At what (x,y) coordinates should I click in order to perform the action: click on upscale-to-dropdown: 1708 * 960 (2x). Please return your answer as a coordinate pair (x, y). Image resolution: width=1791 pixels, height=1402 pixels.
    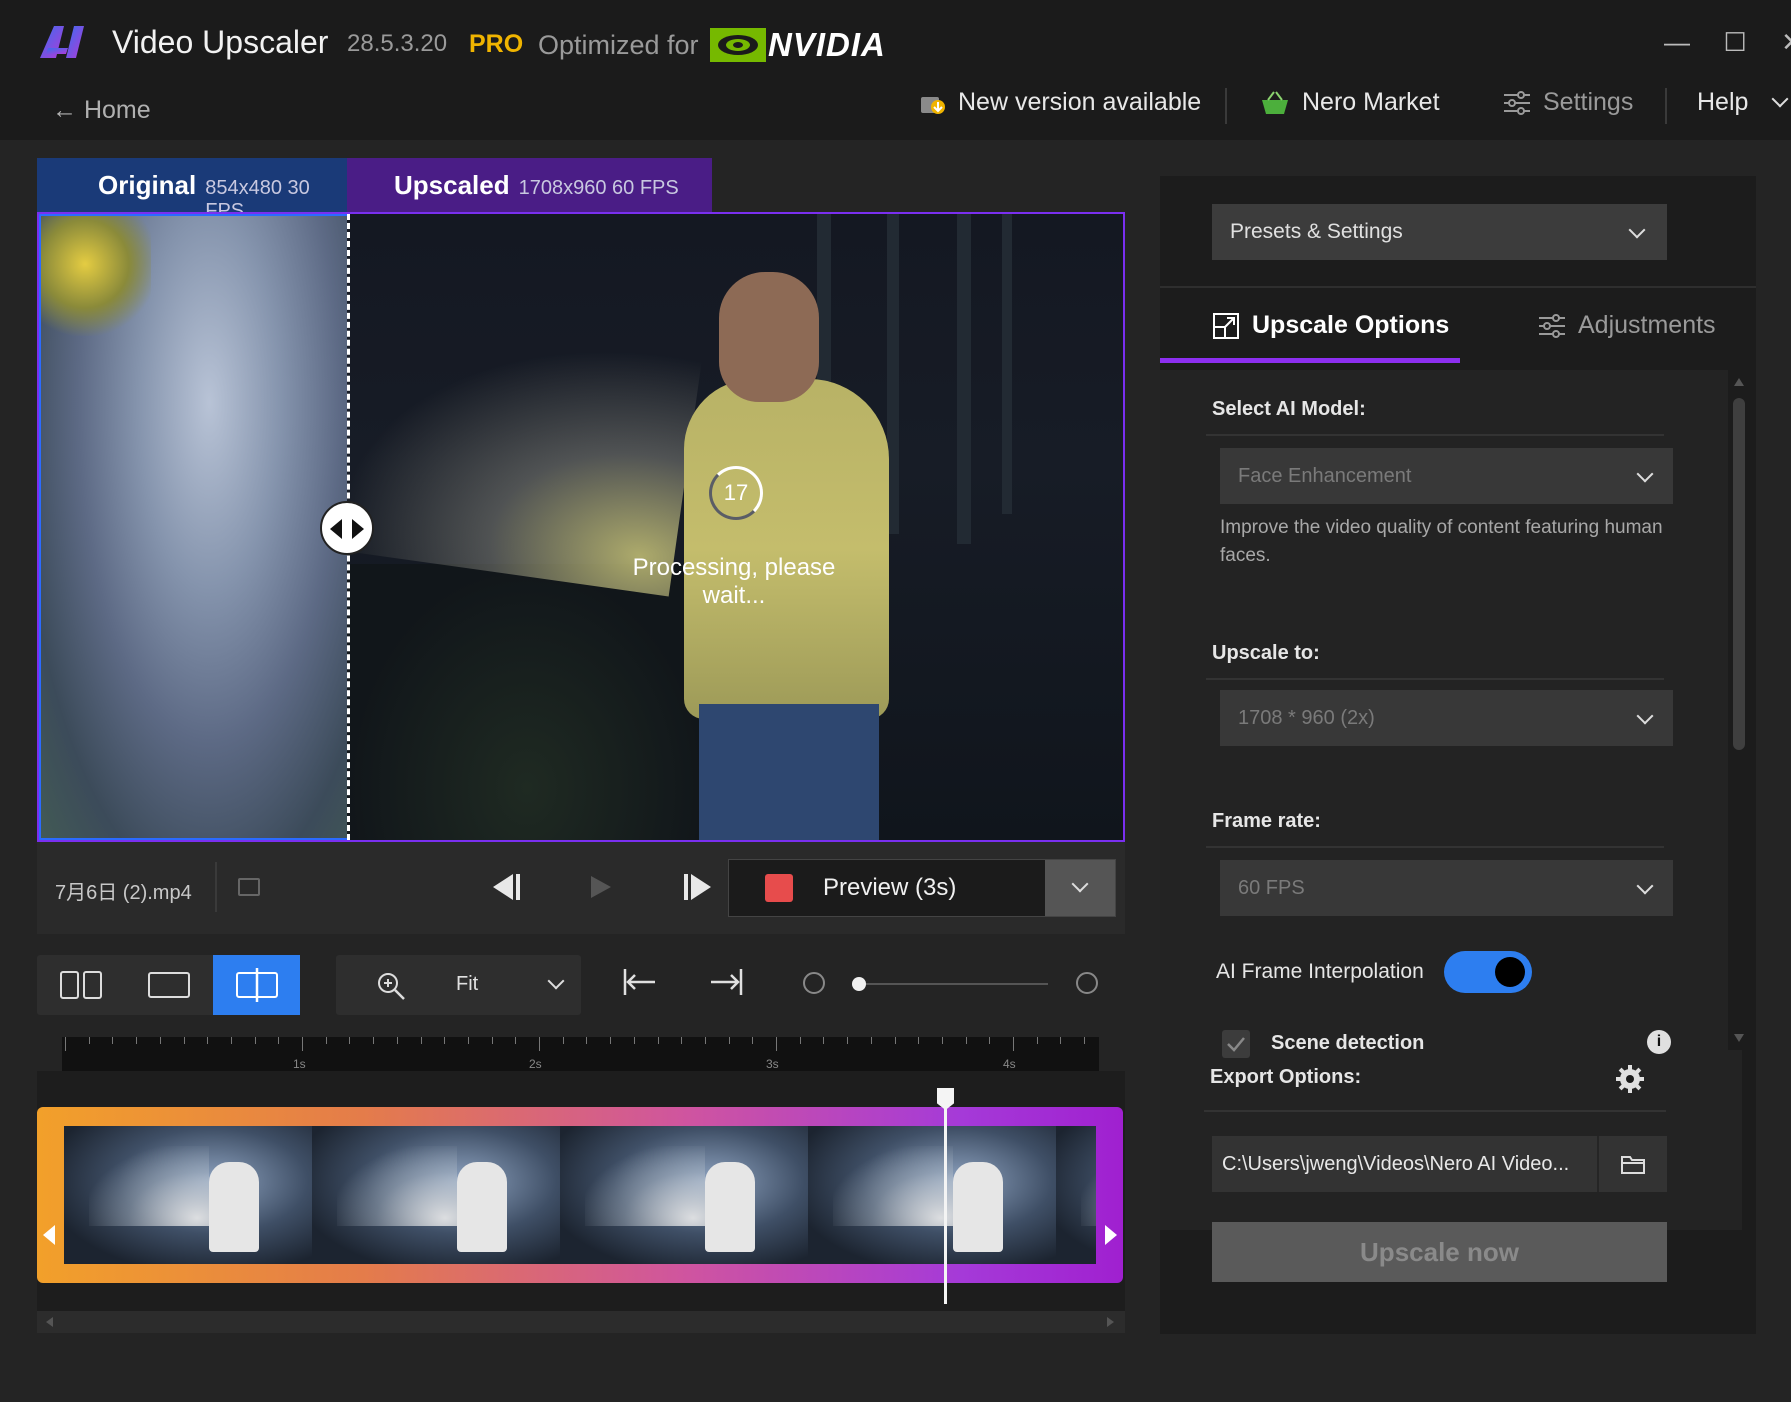
    Looking at the image, I should click on (1446, 718).